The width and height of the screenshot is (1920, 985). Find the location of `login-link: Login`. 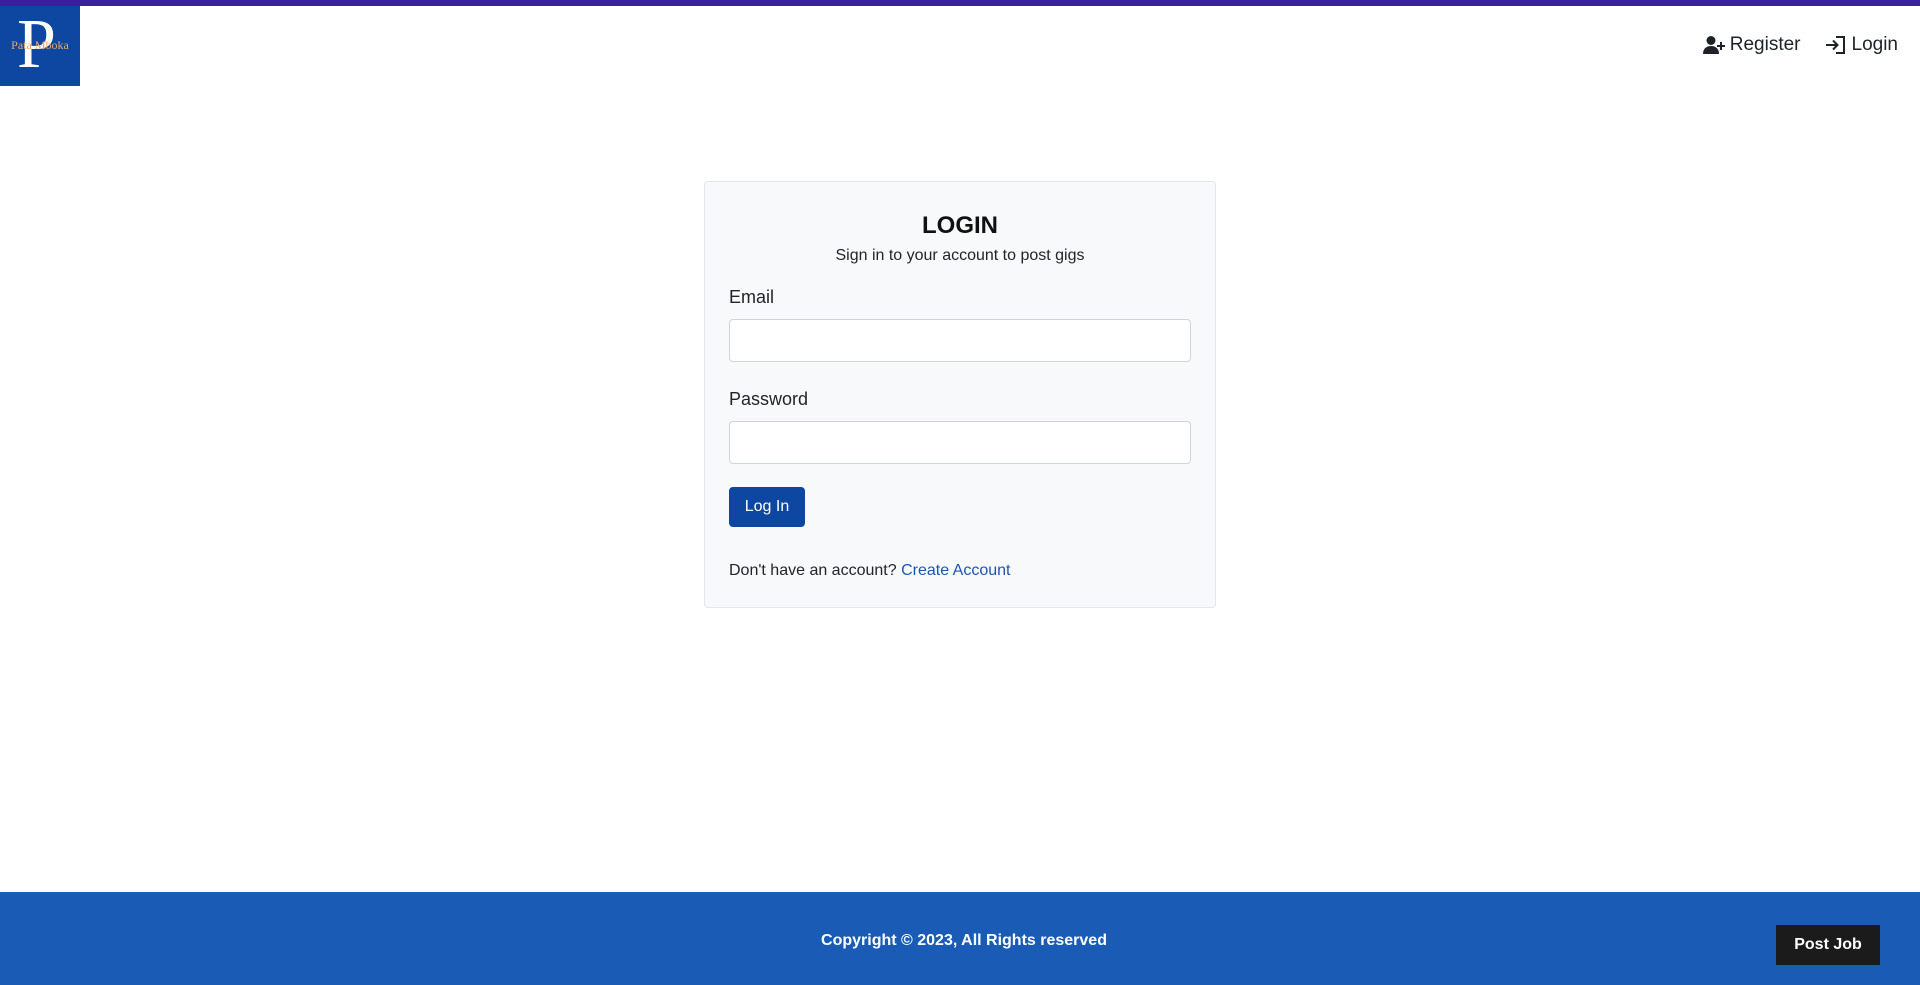

login-link: Login is located at coordinates (1862, 45).